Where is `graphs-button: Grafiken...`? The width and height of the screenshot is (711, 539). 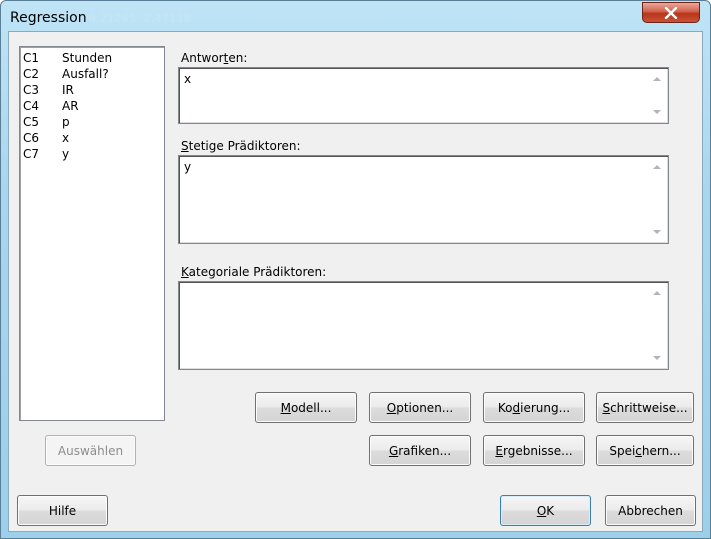 graphs-button: Grafiken... is located at coordinates (420, 450).